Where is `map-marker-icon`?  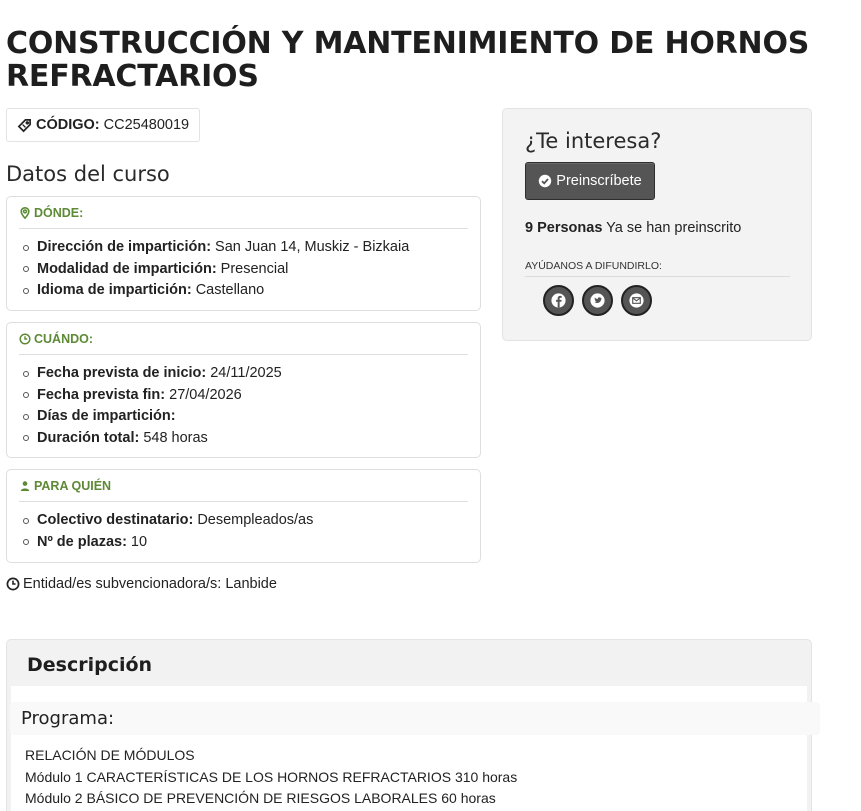
map-marker-icon is located at coordinates (25, 212).